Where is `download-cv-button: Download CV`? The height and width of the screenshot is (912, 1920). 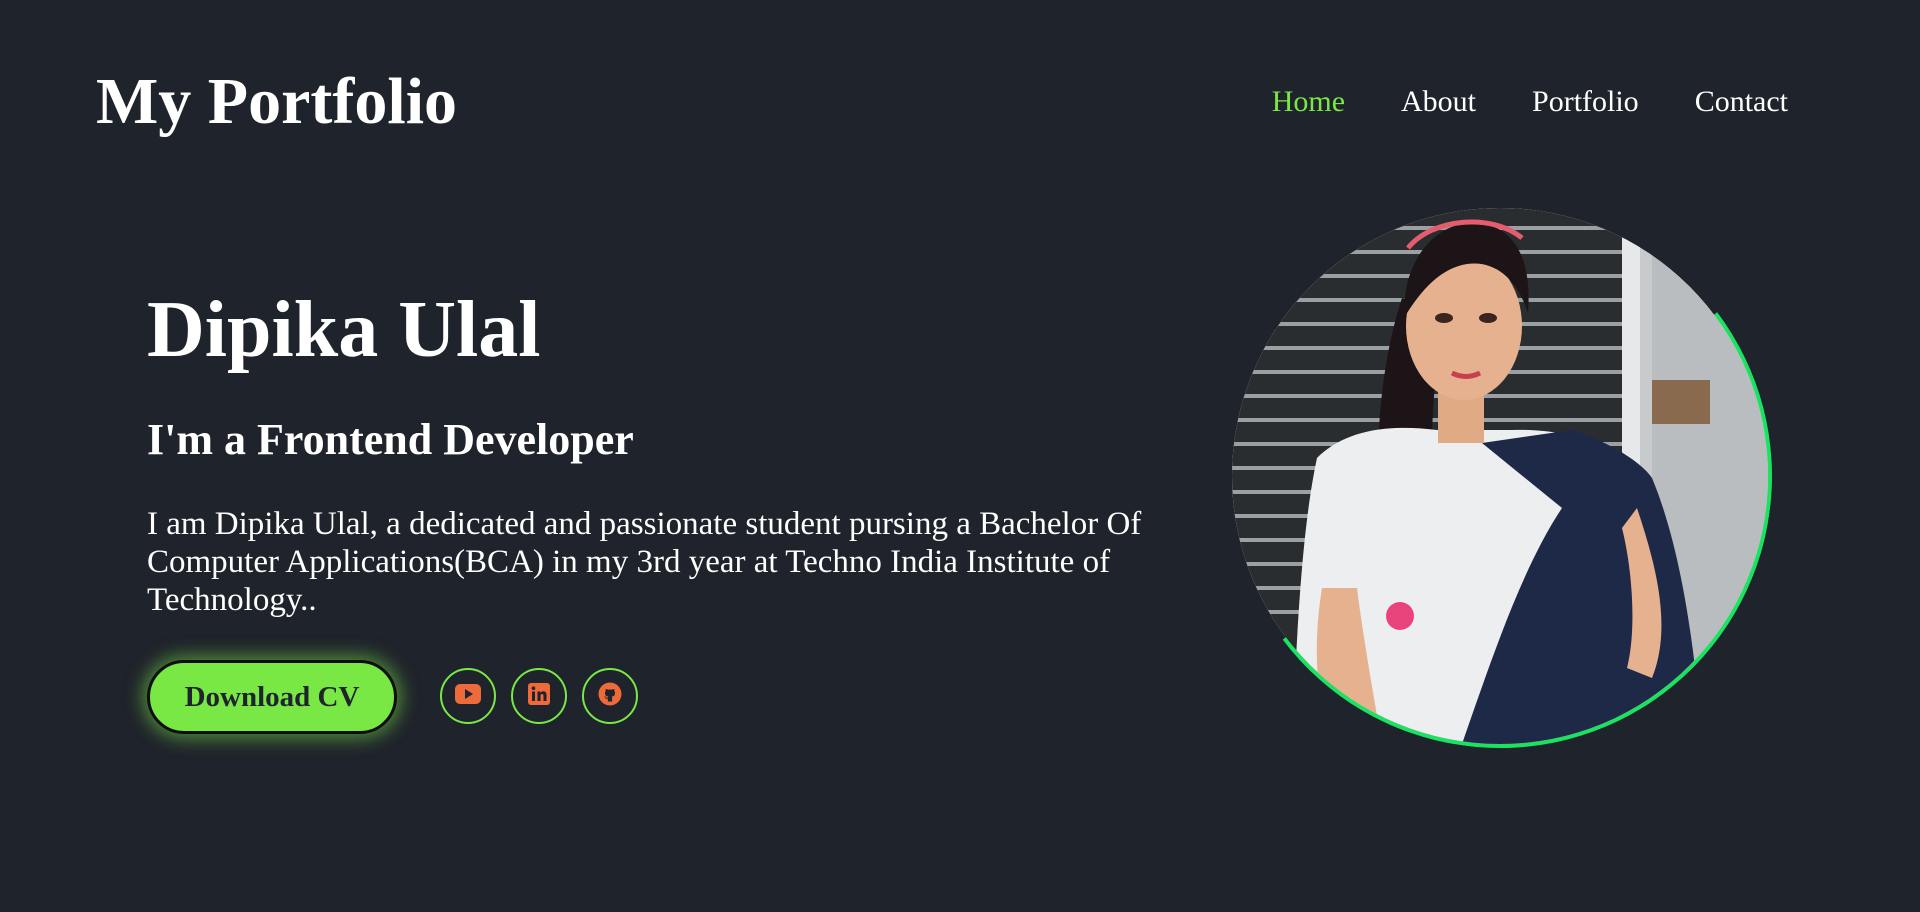 download-cv-button: Download CV is located at coordinates (272, 697).